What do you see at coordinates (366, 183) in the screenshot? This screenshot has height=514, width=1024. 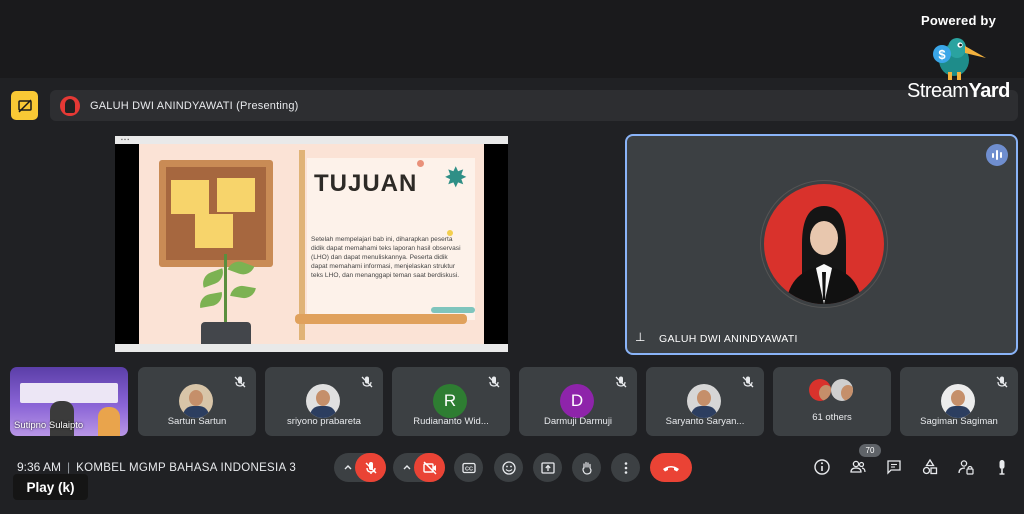 I see `slide-title: TUJUAN` at bounding box center [366, 183].